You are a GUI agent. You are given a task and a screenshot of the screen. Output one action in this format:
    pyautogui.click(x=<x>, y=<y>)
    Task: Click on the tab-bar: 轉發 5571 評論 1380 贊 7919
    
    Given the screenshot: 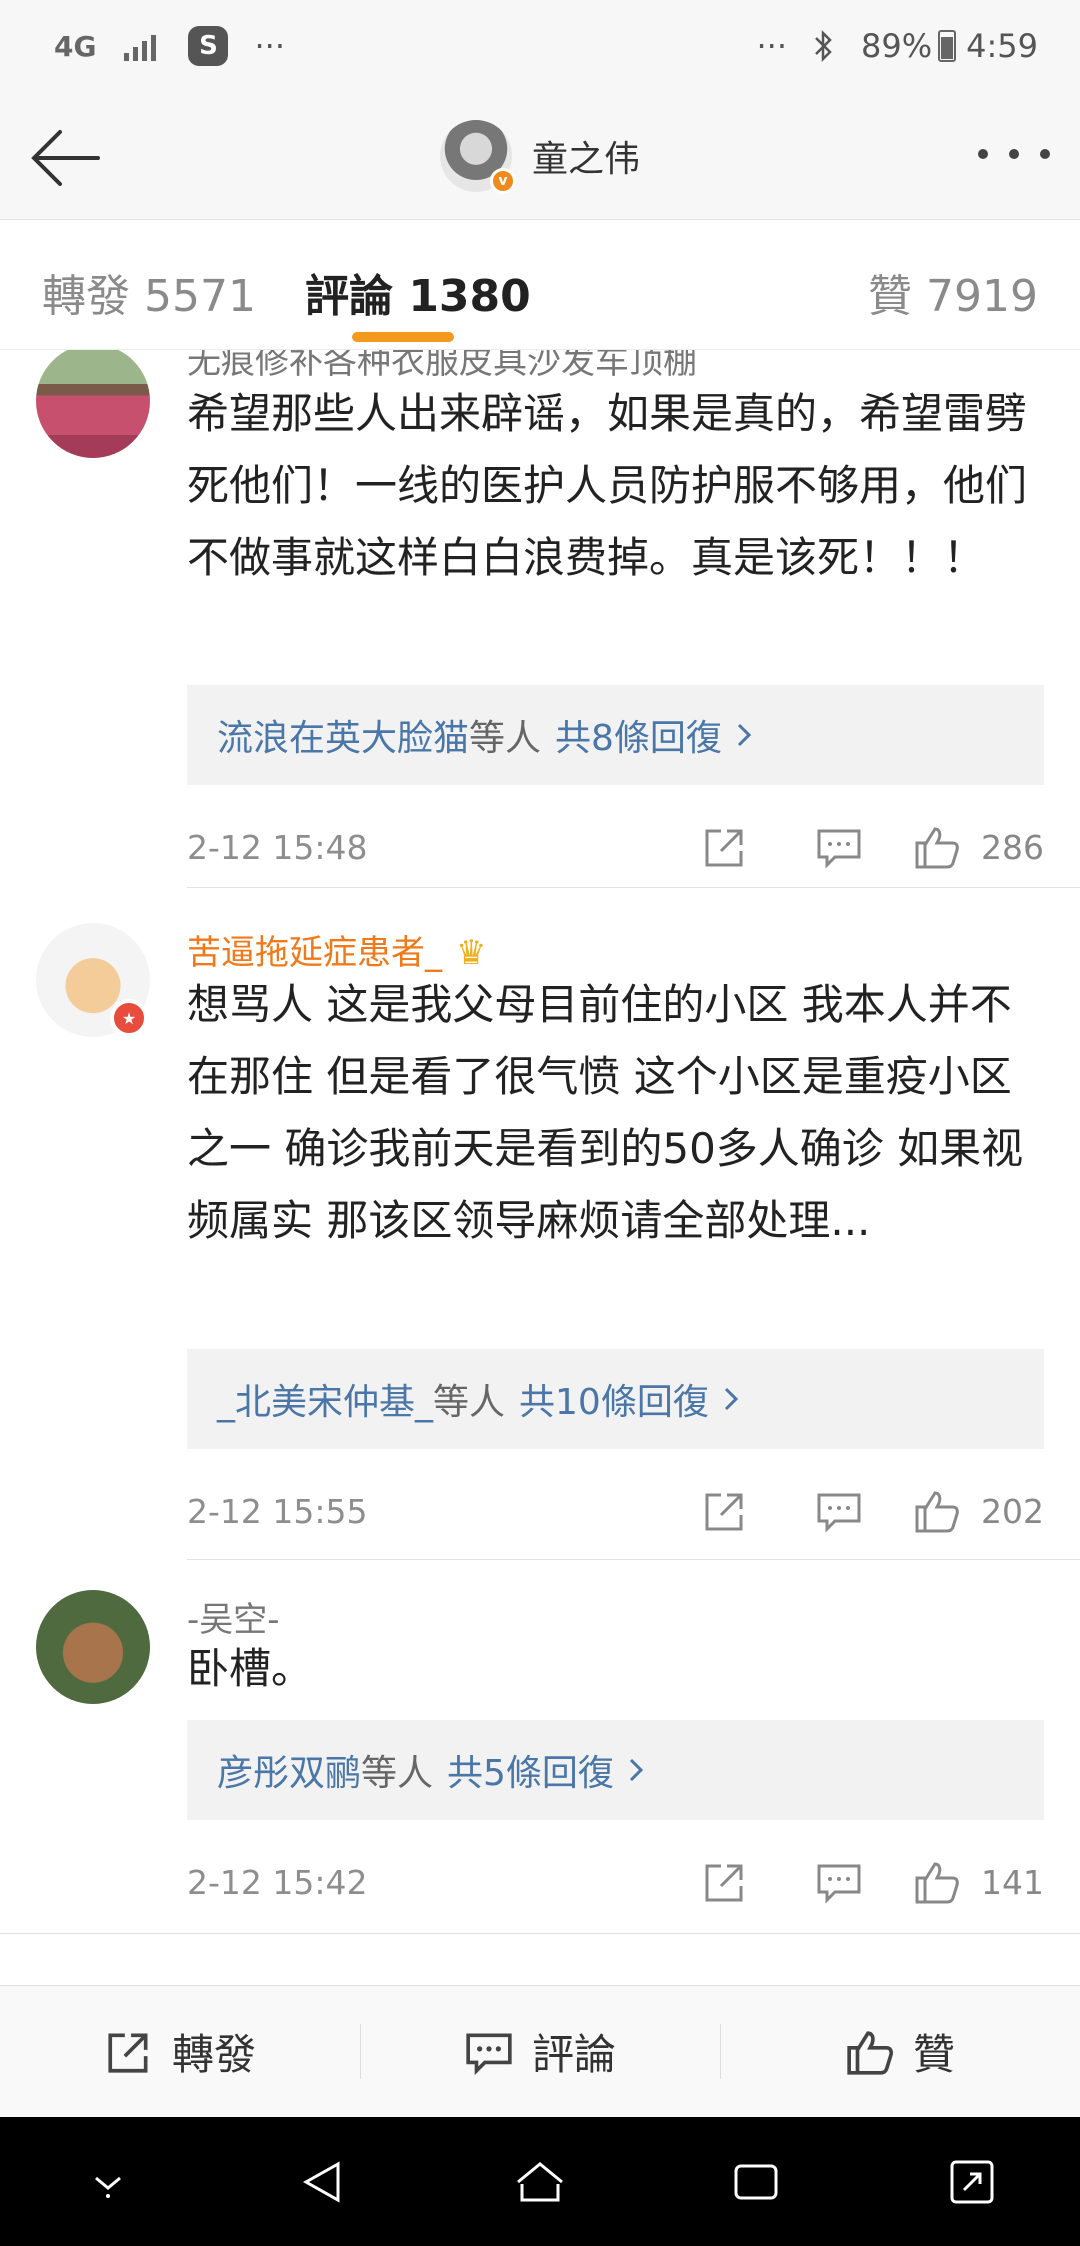 What is the action you would take?
    pyautogui.click(x=540, y=285)
    